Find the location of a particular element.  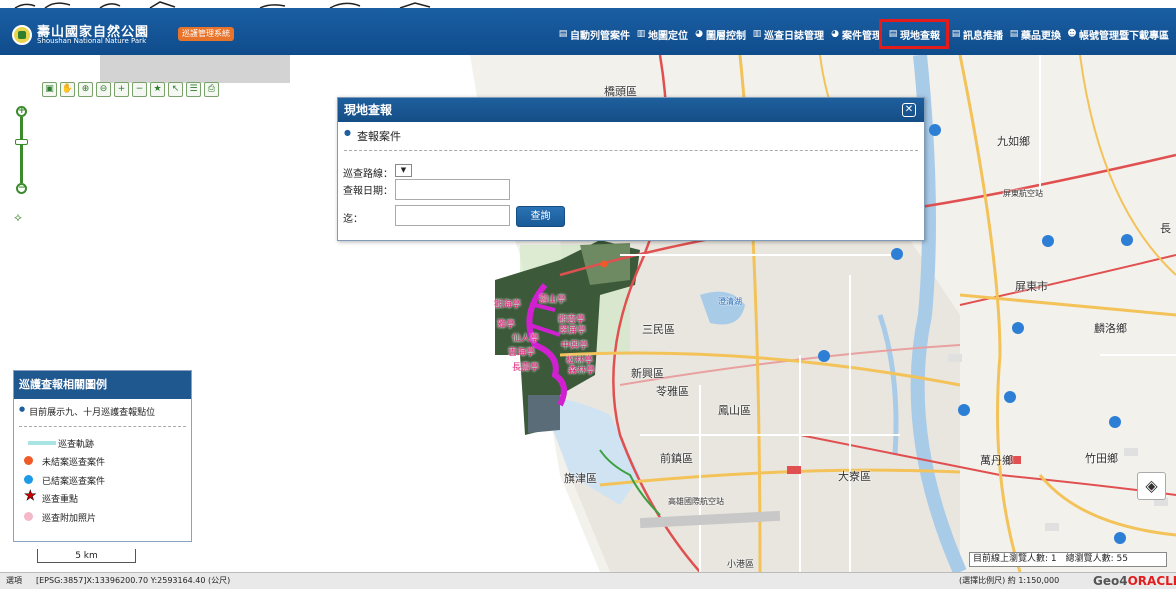

pan-arrows-icon: ⟡ is located at coordinates (18, 217).